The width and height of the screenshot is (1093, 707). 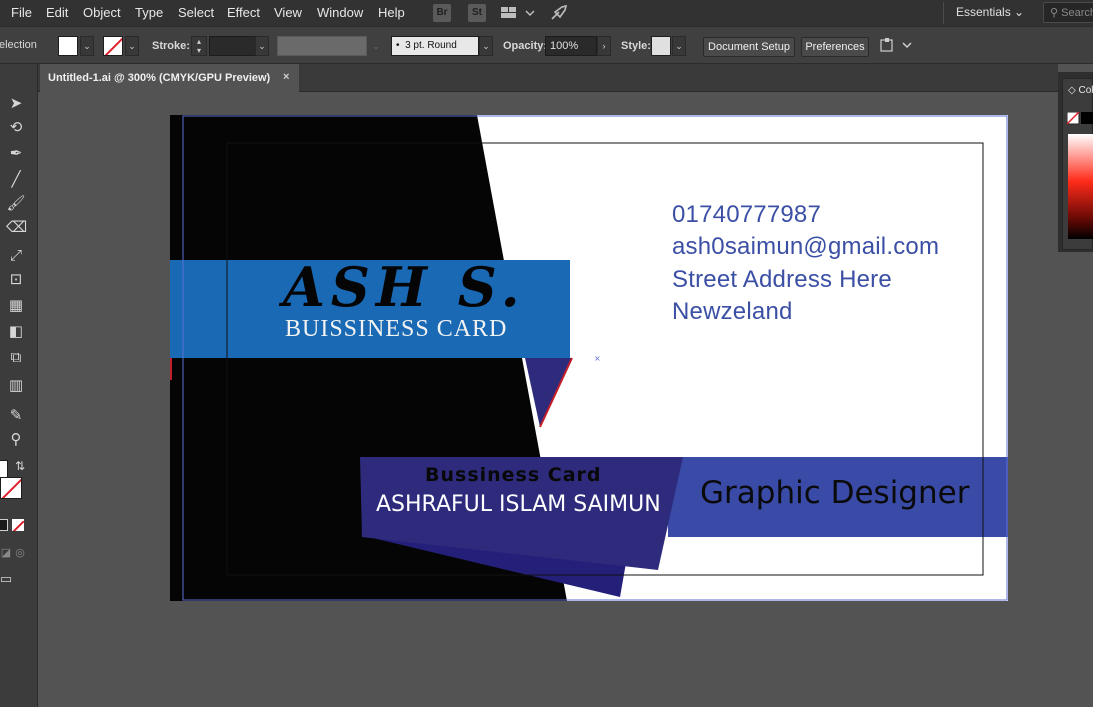 What do you see at coordinates (16, 416) in the screenshot?
I see `eyedropper-tool-icon: ✎` at bounding box center [16, 416].